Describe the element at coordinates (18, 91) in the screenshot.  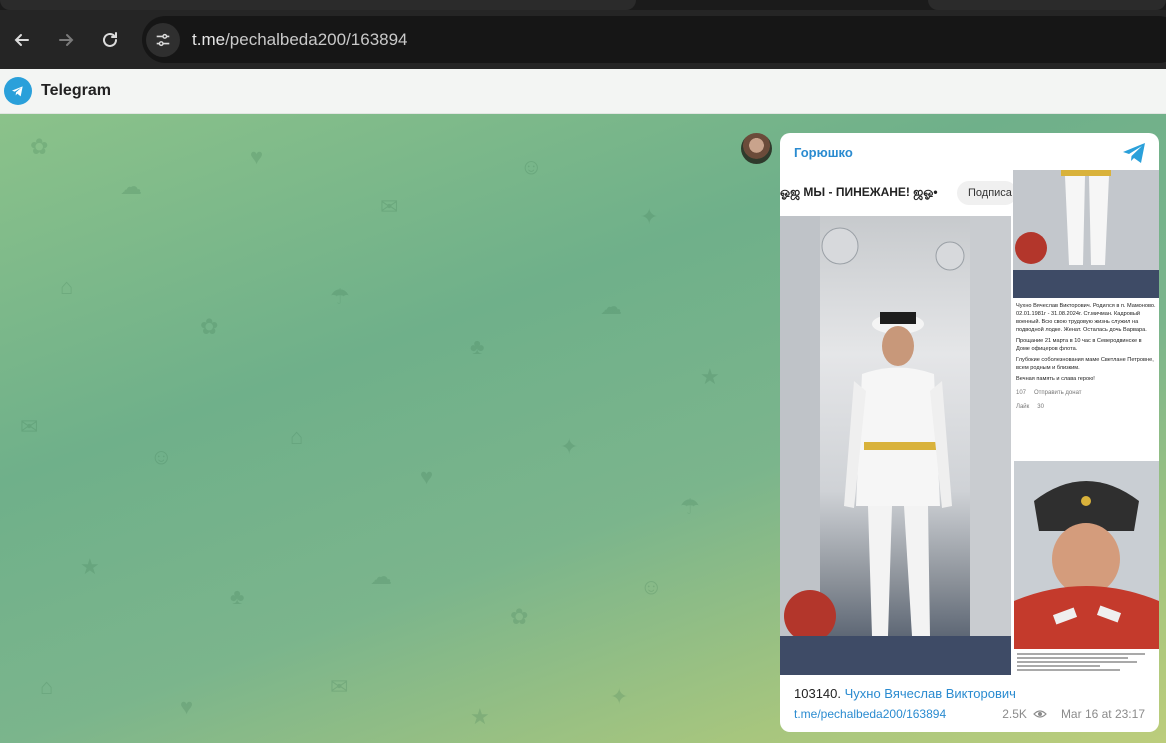
I see `telegram-logo-icon` at that location.